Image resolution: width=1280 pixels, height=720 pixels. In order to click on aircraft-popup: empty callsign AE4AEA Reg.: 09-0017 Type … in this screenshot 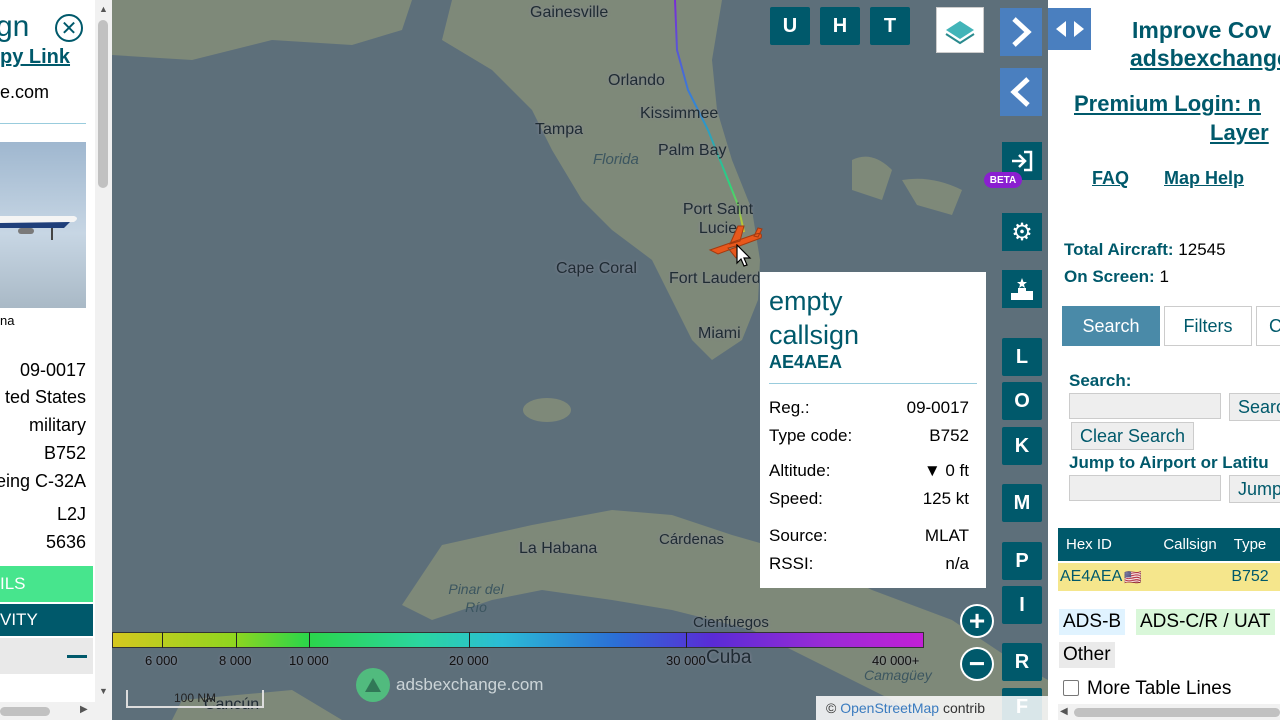, I will do `click(873, 430)`.